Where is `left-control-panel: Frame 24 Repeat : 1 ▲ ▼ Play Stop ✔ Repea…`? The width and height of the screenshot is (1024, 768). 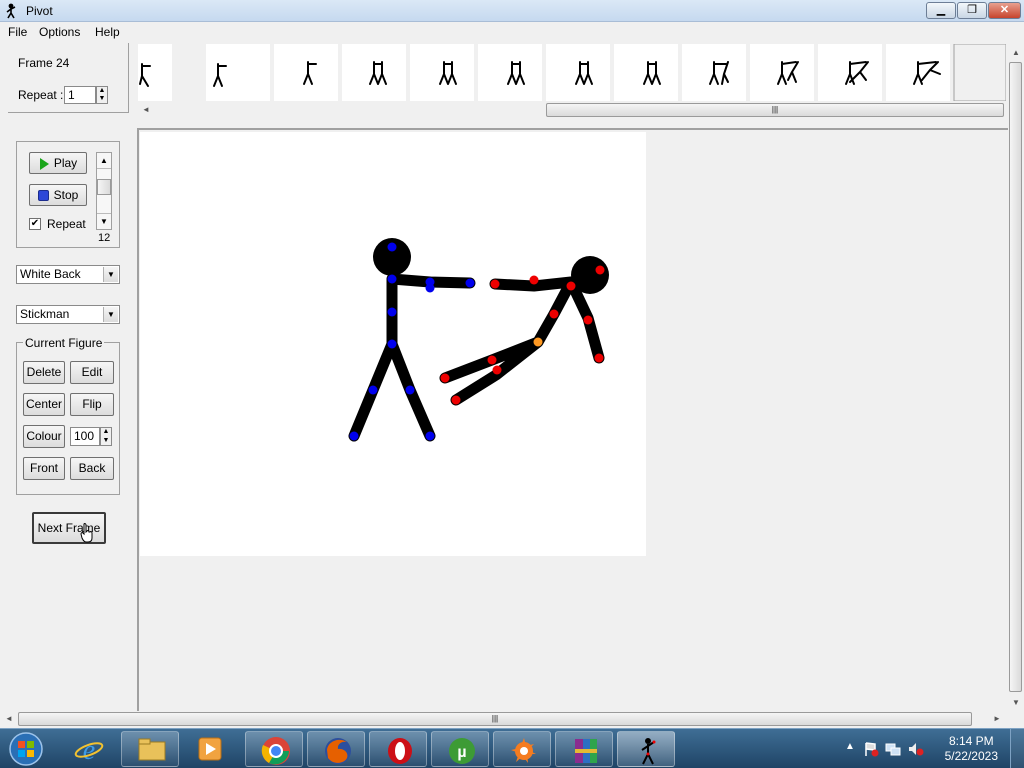
left-control-panel: Frame 24 Repeat : 1 ▲ ▼ Play Stop ✔ Repea… is located at coordinates (68, 302).